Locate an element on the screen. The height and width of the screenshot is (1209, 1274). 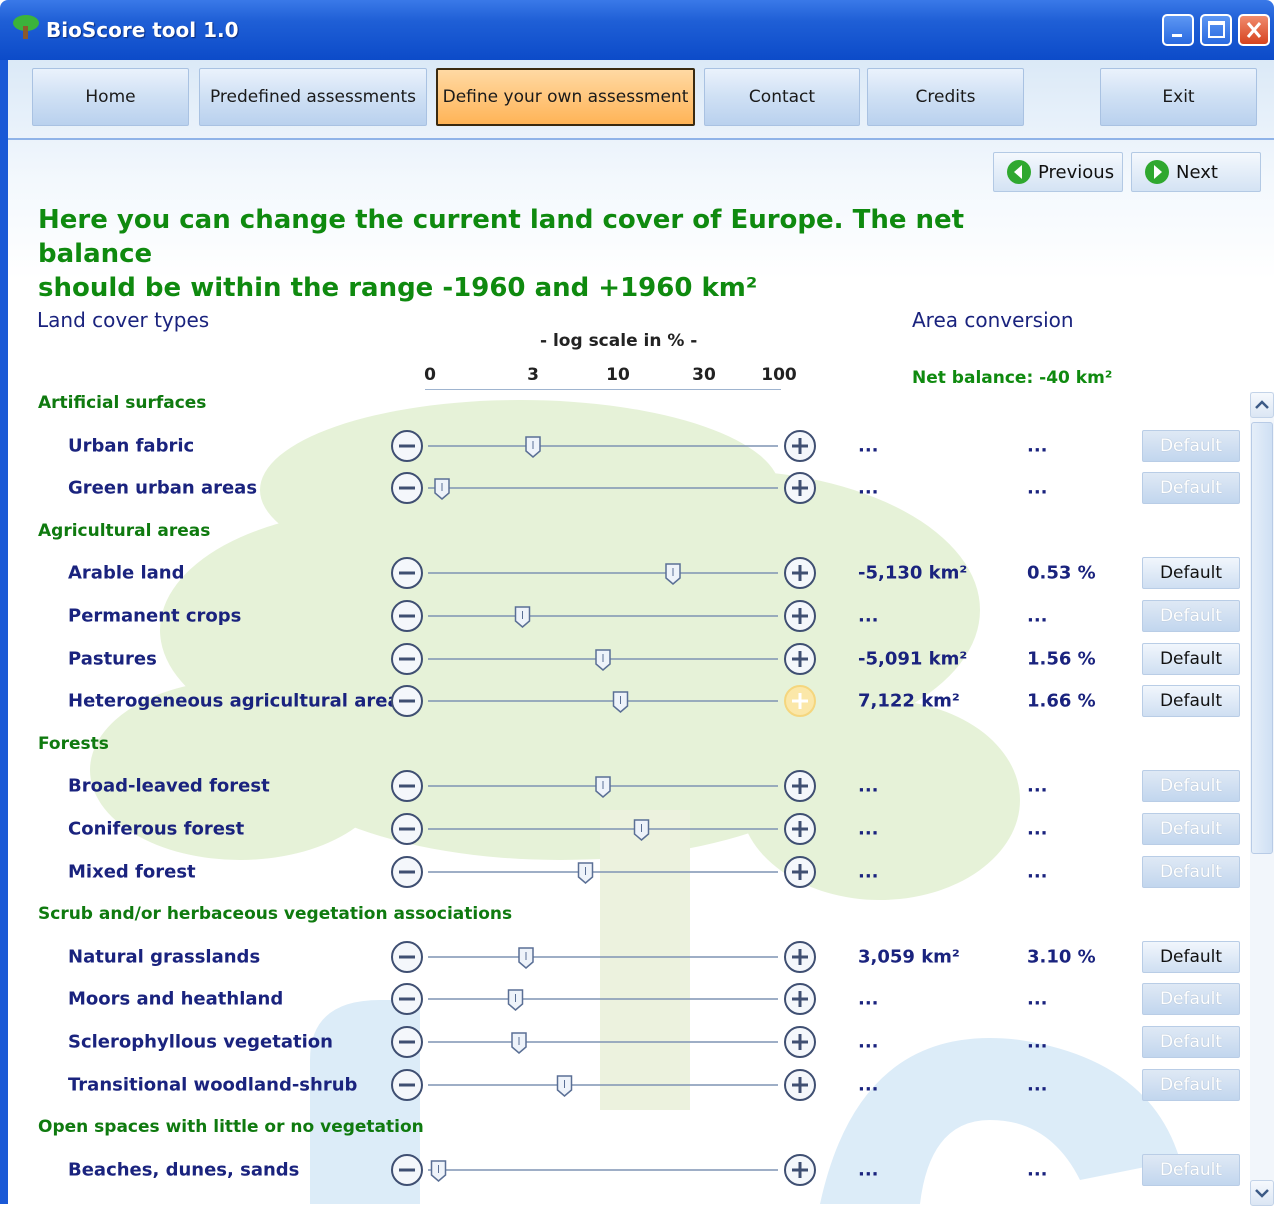
previous-button: Previous is located at coordinates (1058, 172).